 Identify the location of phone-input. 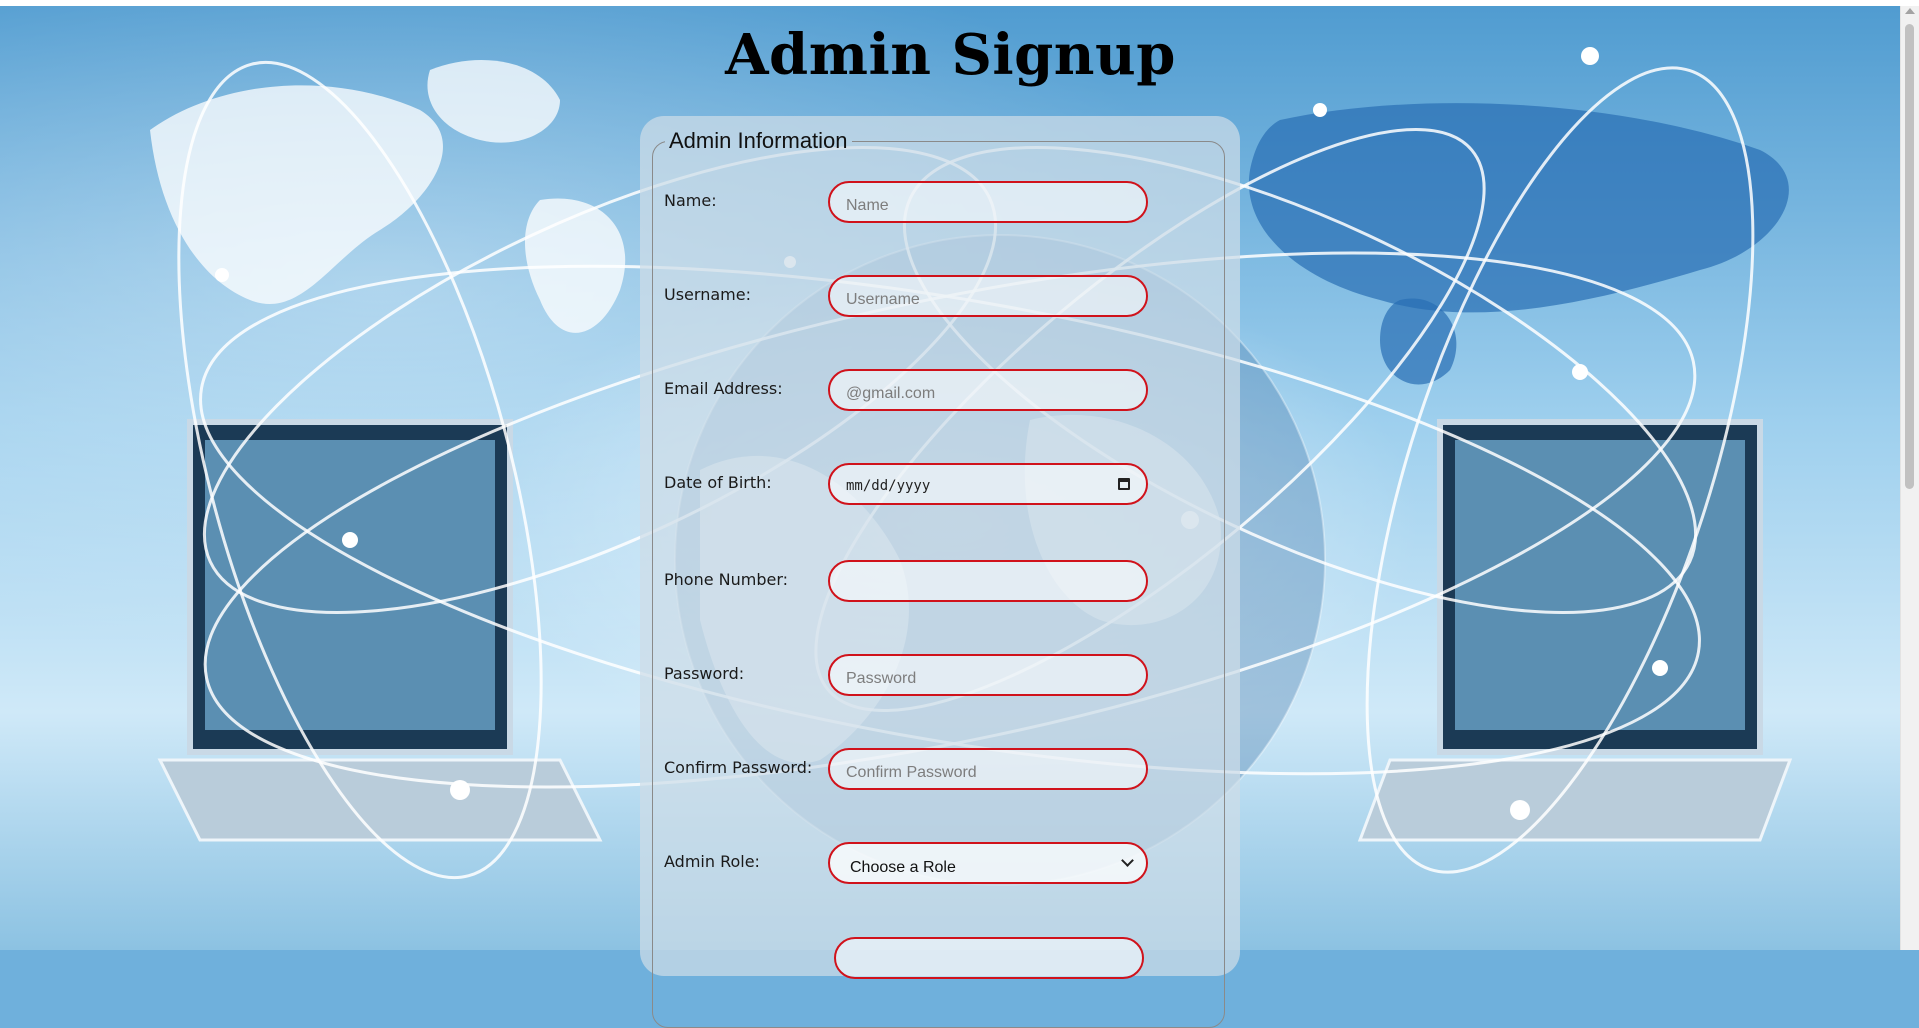
(988, 581).